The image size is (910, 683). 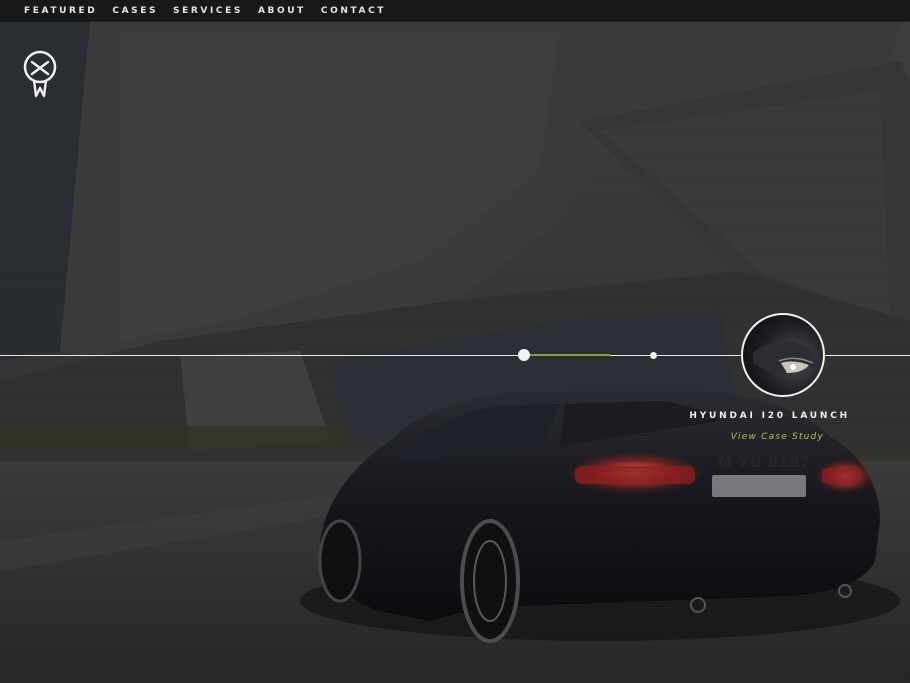 What do you see at coordinates (570, 355) in the screenshot?
I see `timeline-progress-bar` at bounding box center [570, 355].